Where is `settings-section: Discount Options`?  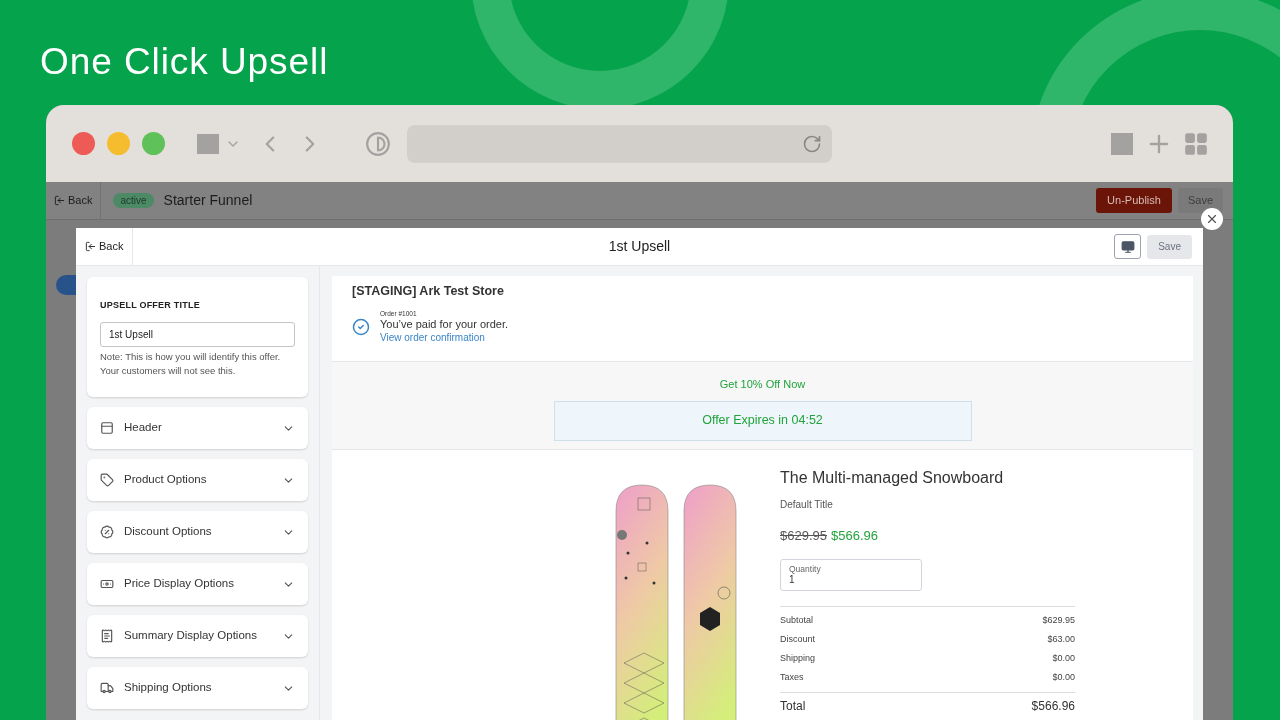 settings-section: Discount Options is located at coordinates (197, 532).